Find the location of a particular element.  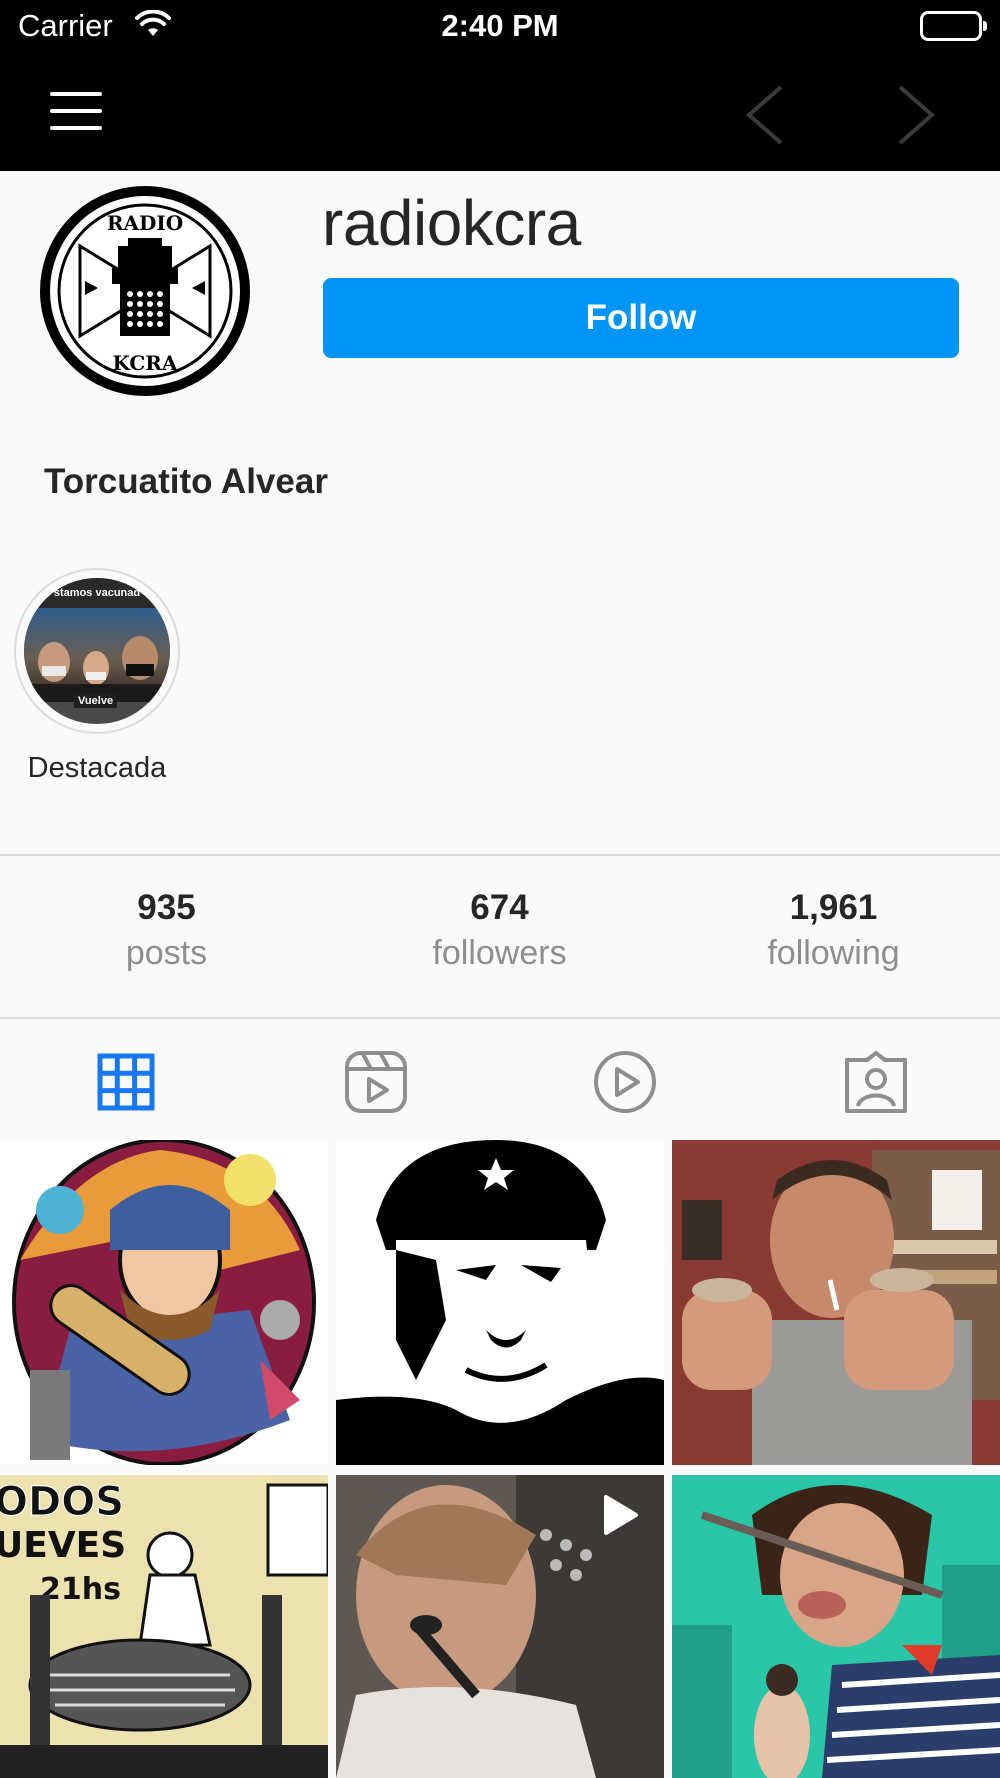

post-thumbnail: ODOS UEVES 21hs is located at coordinates (164, 1626).